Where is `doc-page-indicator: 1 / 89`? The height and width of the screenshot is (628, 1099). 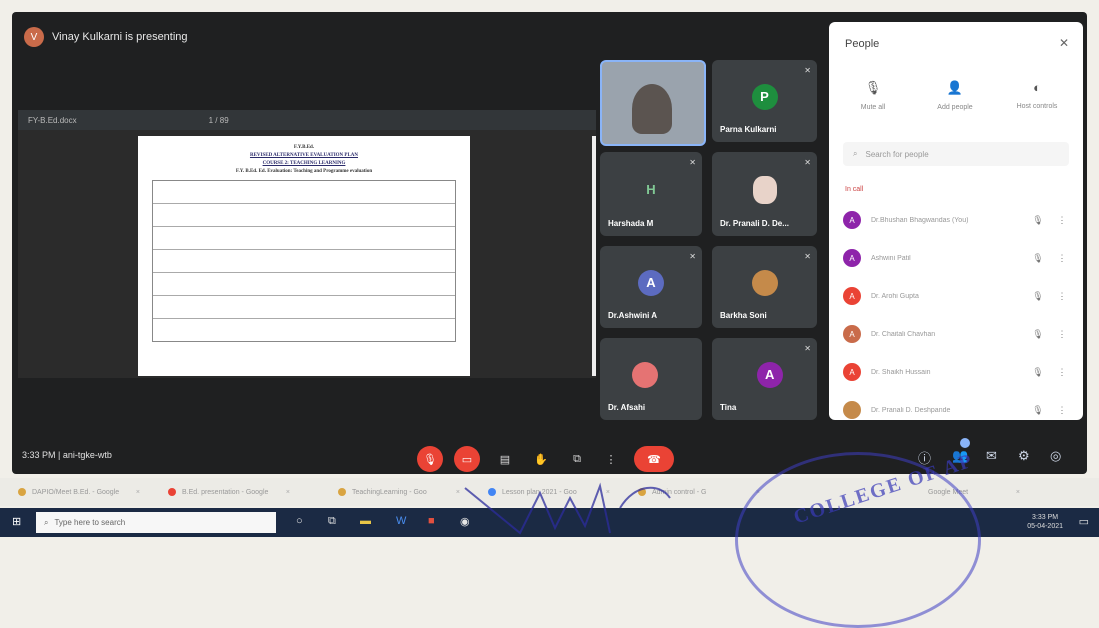 doc-page-indicator: 1 / 89 is located at coordinates (218, 120).